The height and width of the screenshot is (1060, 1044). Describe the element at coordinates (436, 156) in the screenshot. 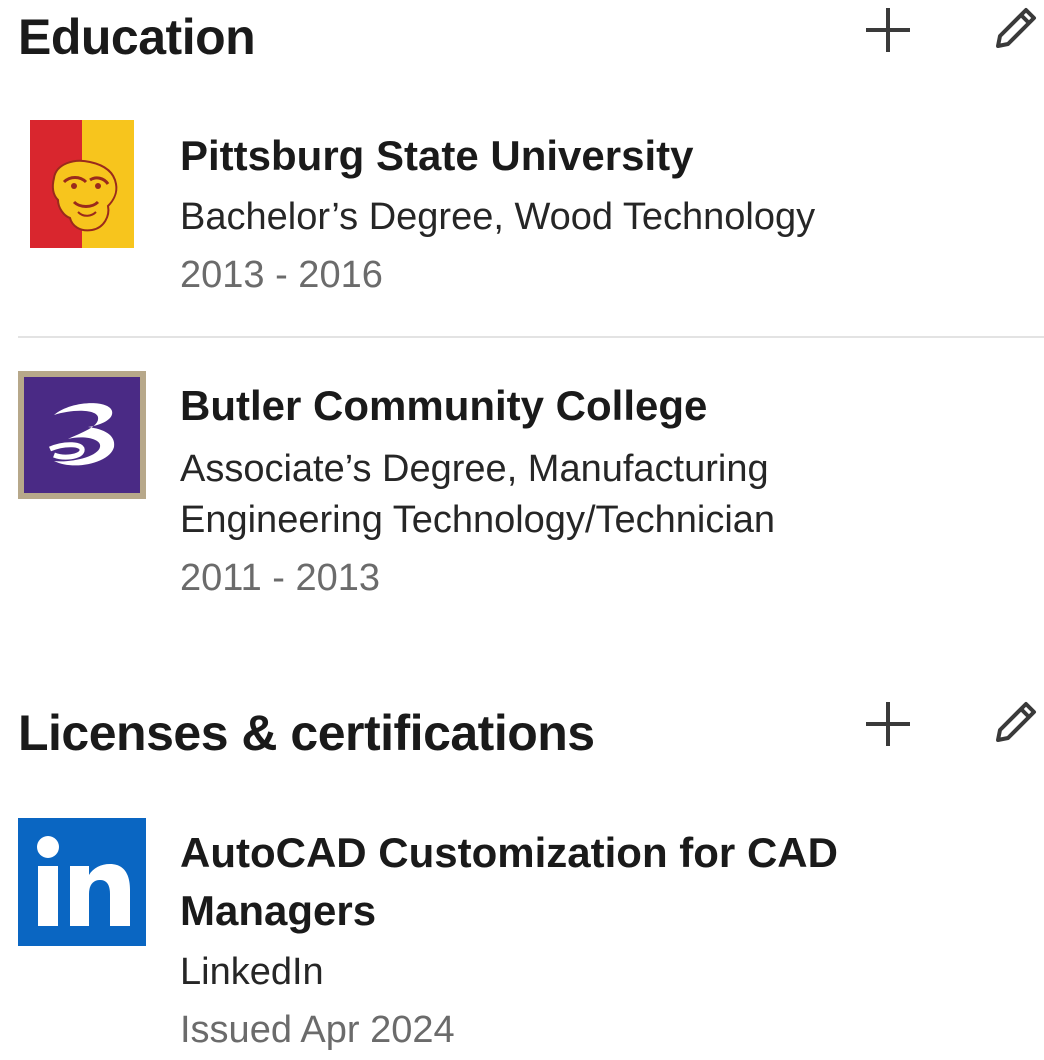

I see `school-name: Pittsburg State University` at that location.